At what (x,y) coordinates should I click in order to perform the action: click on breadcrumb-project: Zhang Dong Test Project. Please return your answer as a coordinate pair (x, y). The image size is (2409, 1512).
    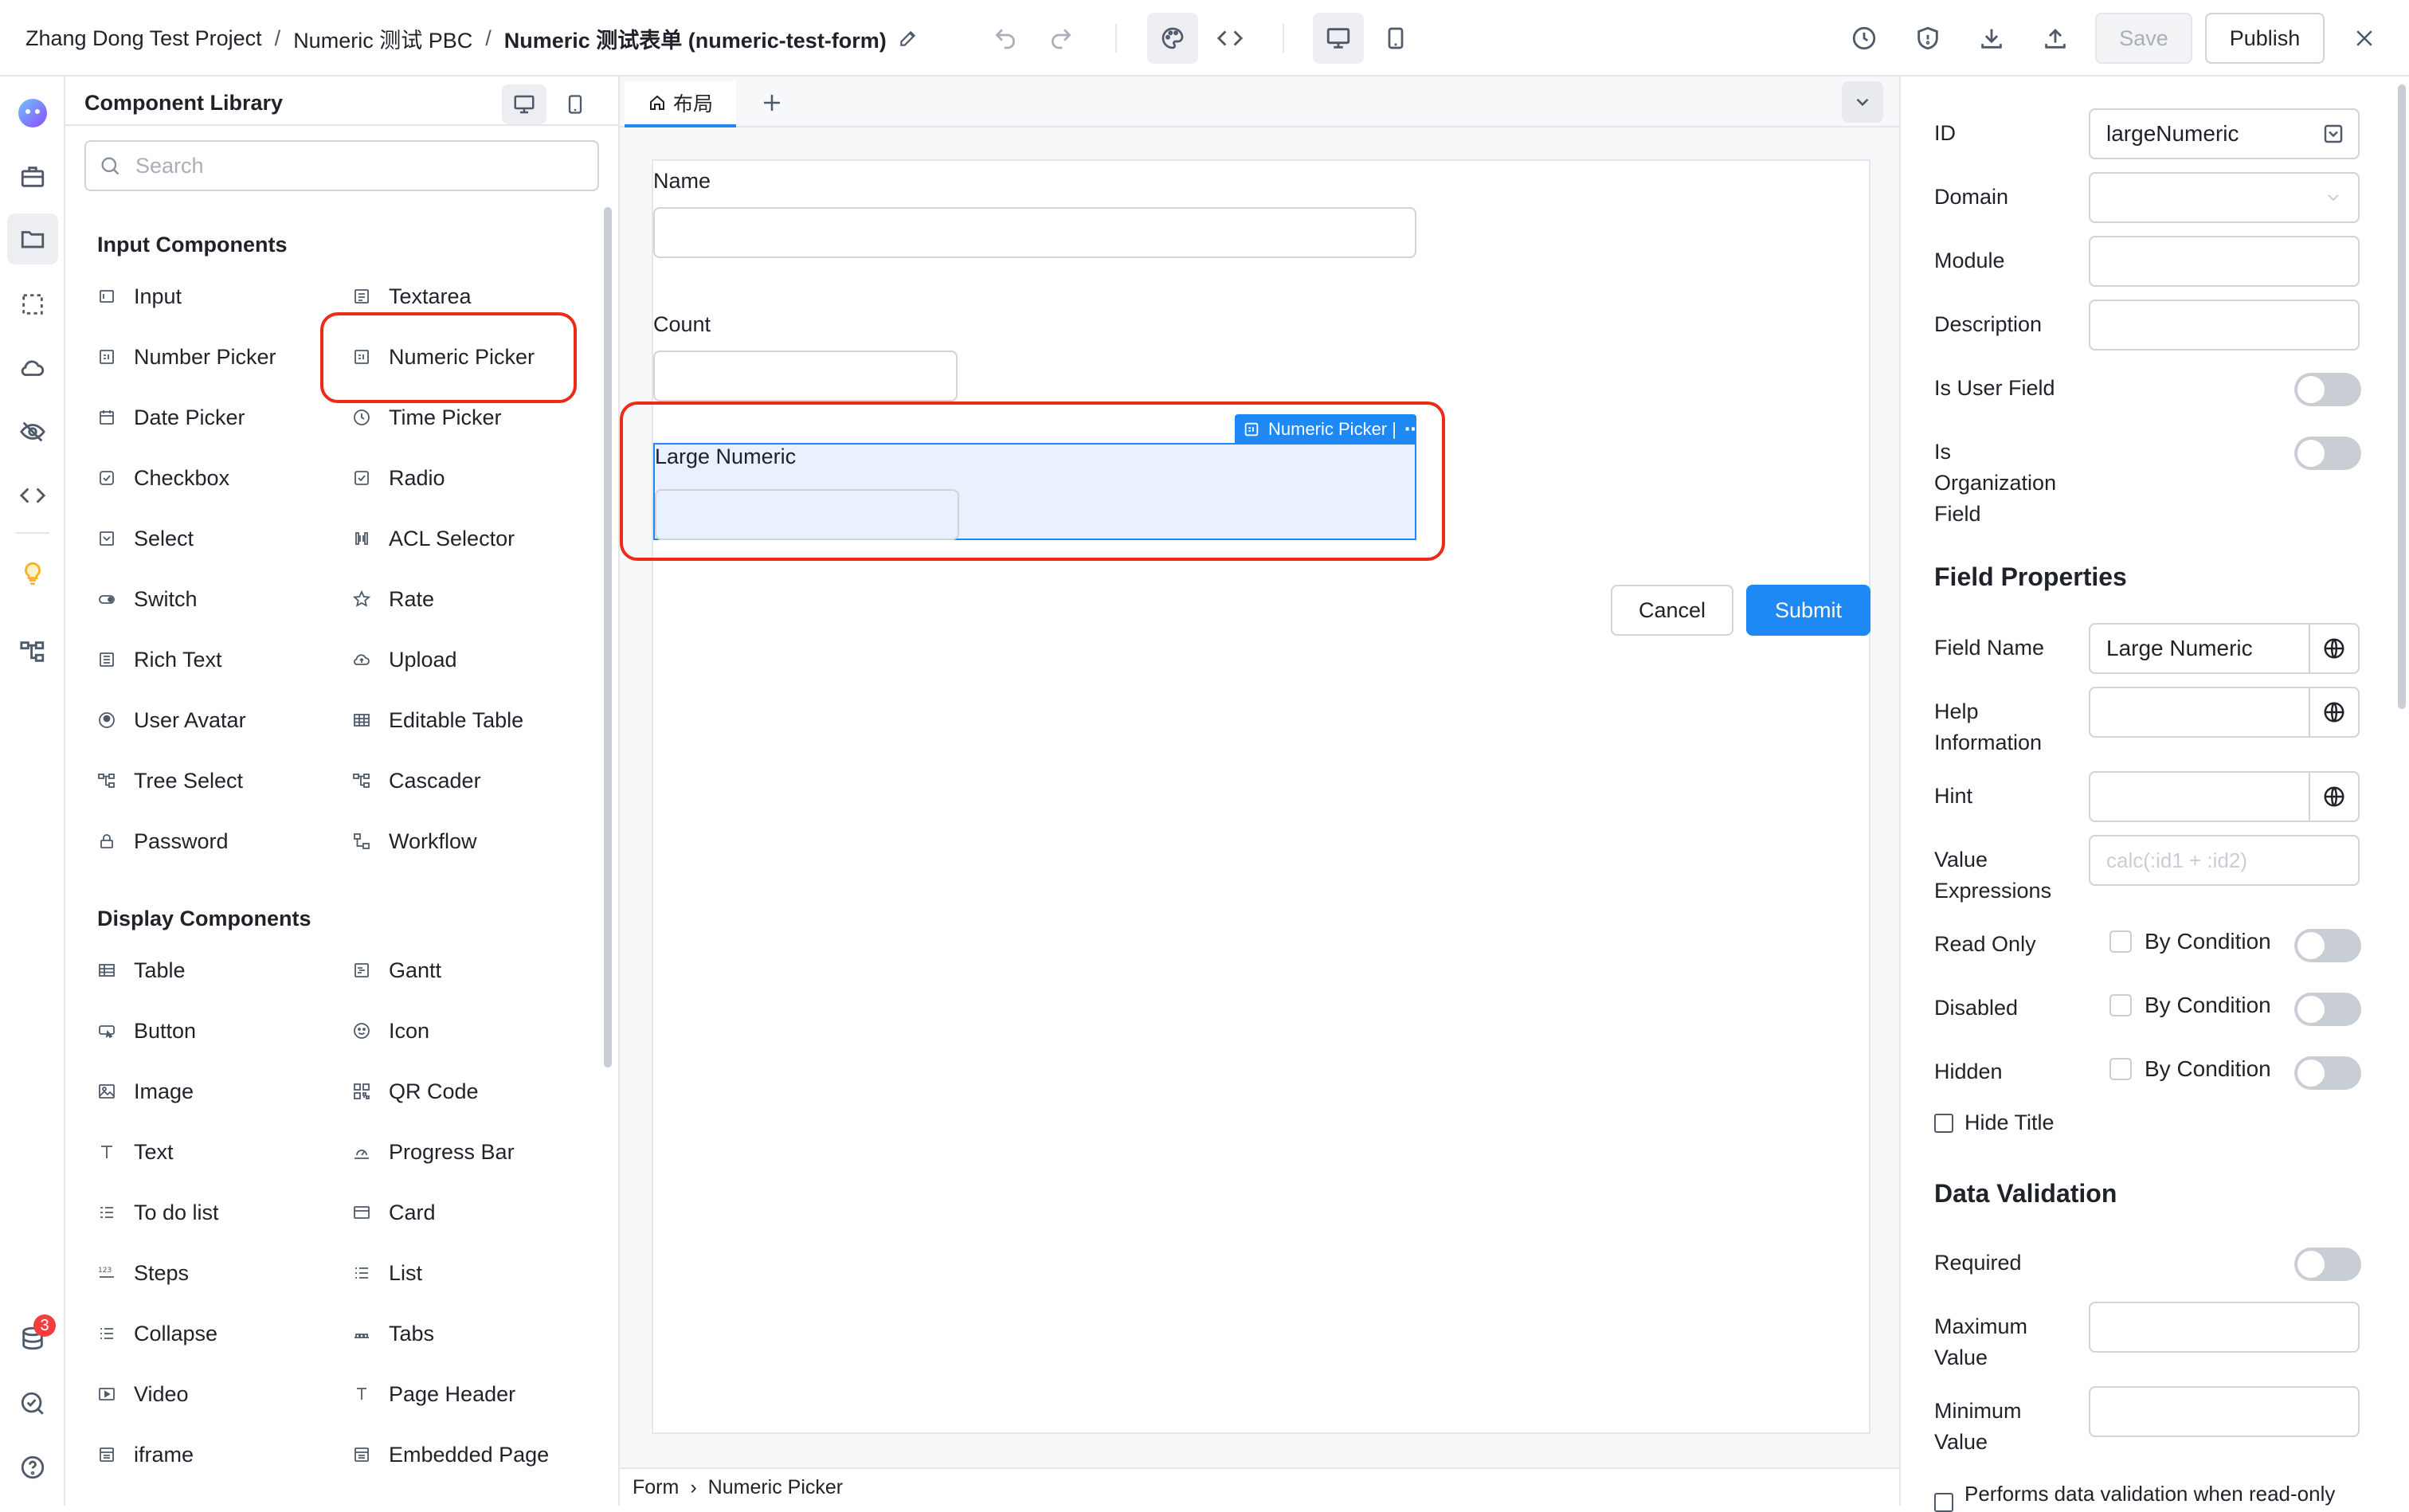
    Looking at the image, I should click on (143, 38).